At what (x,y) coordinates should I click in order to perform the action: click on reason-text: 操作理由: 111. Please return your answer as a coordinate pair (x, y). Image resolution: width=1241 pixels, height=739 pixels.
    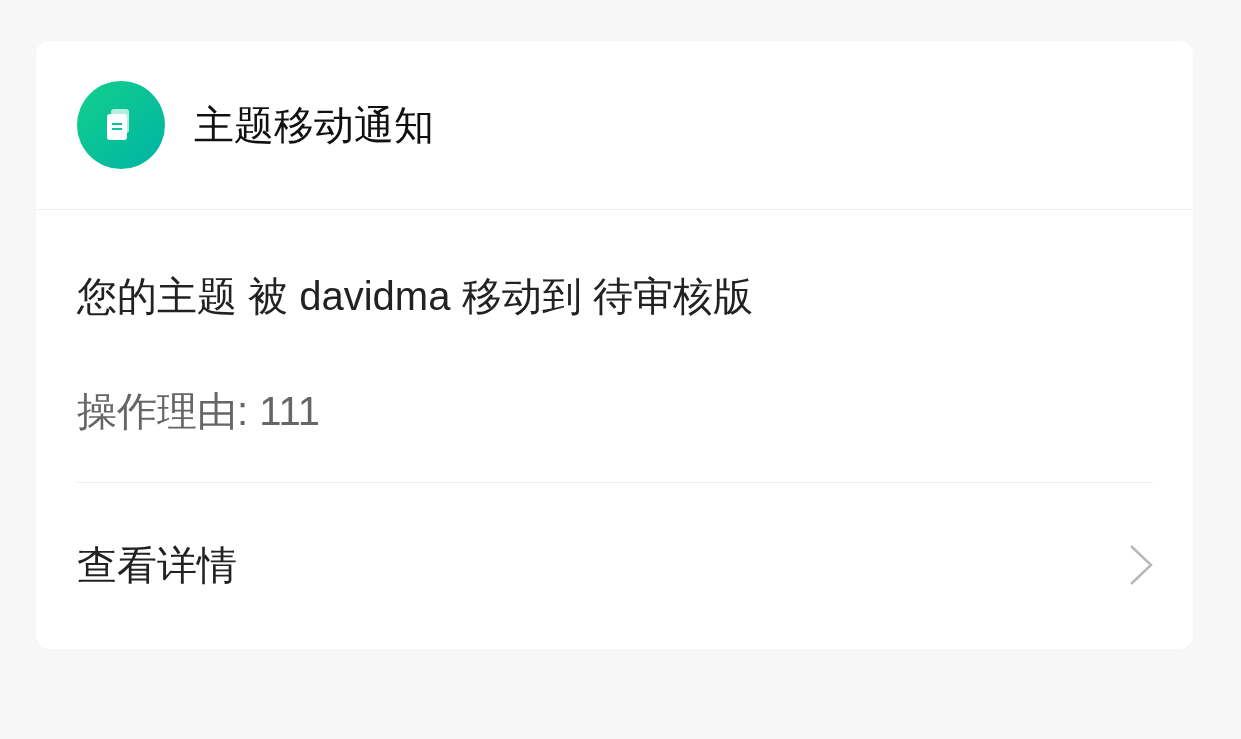
    Looking at the image, I should click on (199, 411).